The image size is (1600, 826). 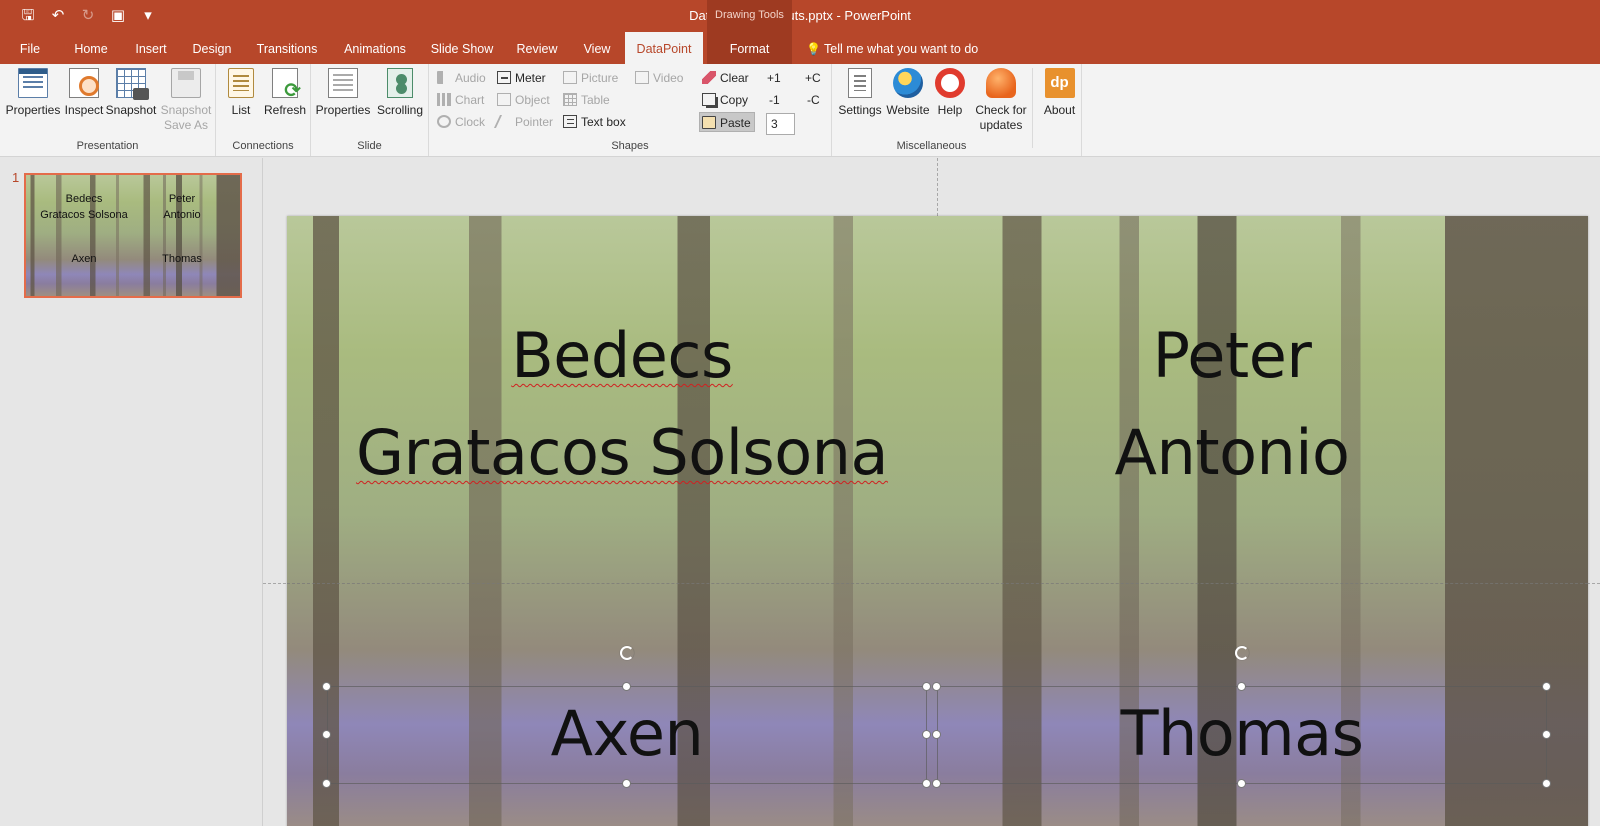 What do you see at coordinates (343, 92) in the screenshot?
I see `slide-properties-button: Properties` at bounding box center [343, 92].